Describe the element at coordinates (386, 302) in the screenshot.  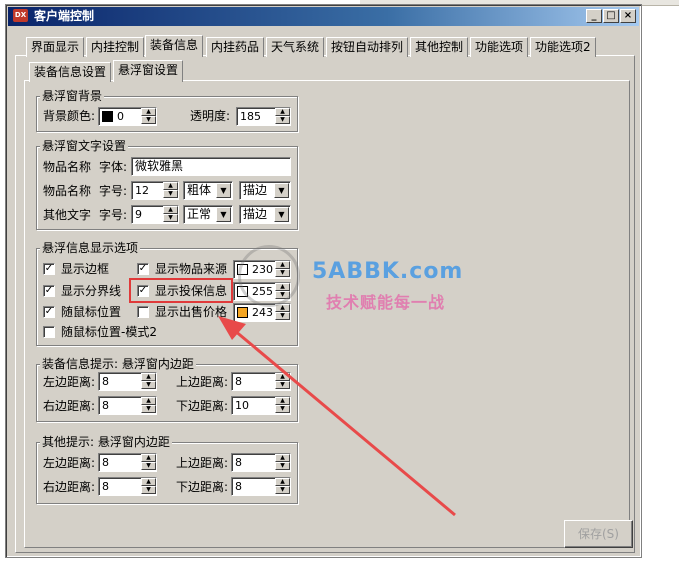
I see `watermark-slogan: 技术赋能每一战` at that location.